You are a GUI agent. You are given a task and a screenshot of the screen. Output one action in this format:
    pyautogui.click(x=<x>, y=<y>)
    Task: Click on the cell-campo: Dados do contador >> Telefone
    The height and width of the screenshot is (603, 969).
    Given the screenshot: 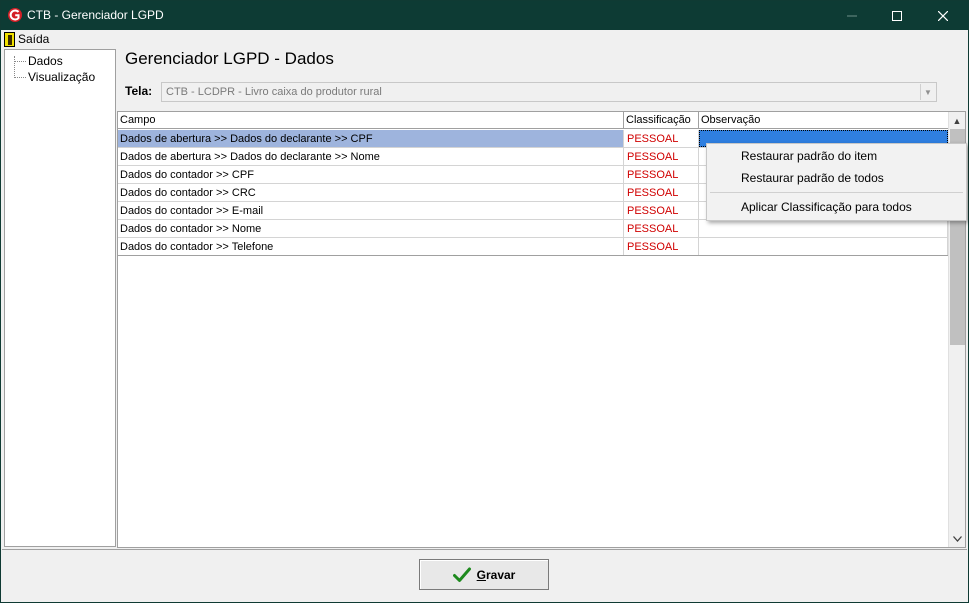 What is the action you would take?
    pyautogui.click(x=371, y=246)
    